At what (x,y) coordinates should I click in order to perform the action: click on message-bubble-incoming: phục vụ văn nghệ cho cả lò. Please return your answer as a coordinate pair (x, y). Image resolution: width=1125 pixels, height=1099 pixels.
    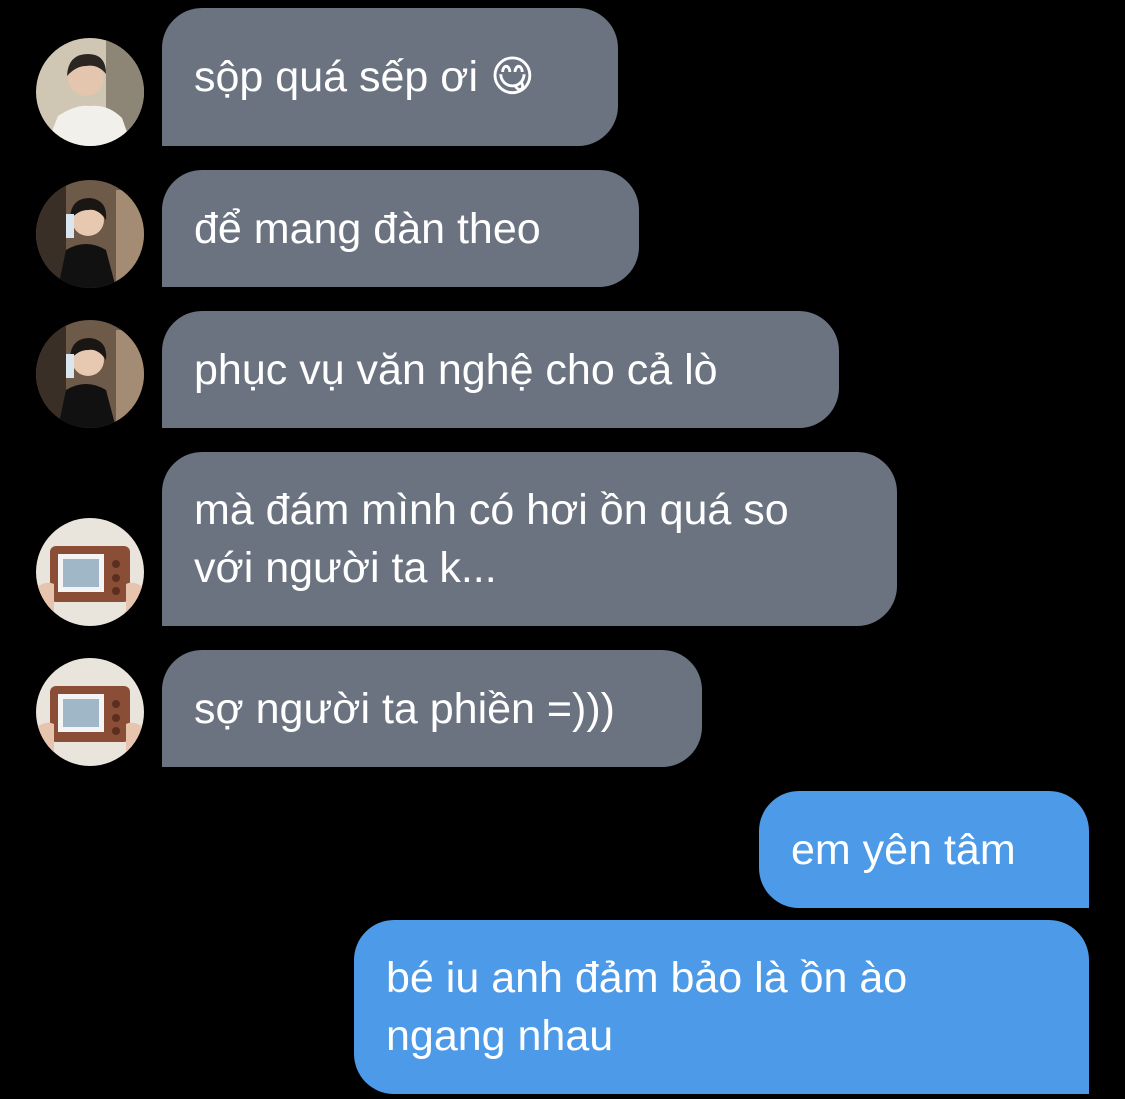
    Looking at the image, I should click on (500, 369).